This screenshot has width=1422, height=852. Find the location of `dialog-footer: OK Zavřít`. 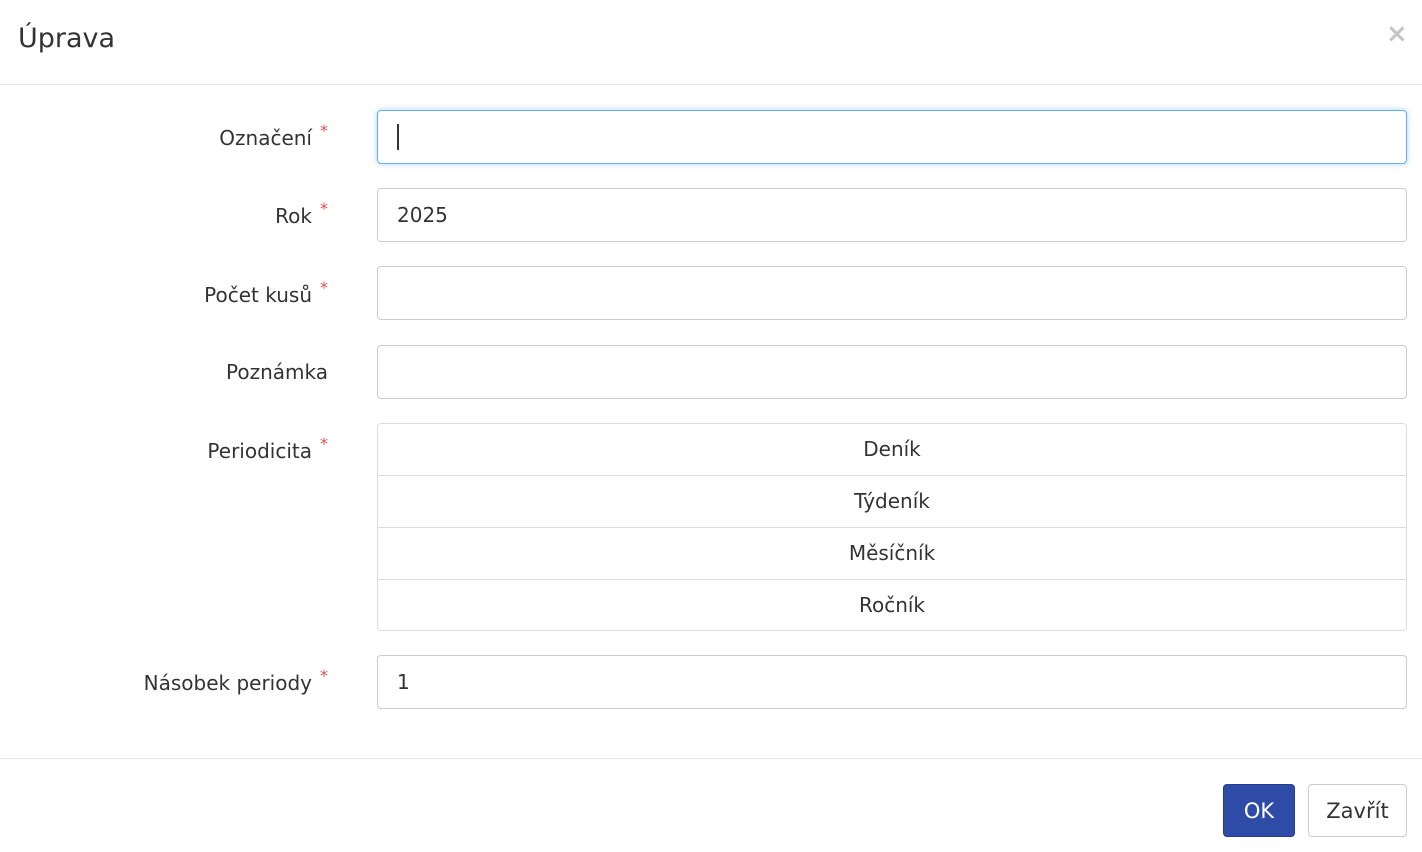

dialog-footer: OK Zavřít is located at coordinates (711, 805).